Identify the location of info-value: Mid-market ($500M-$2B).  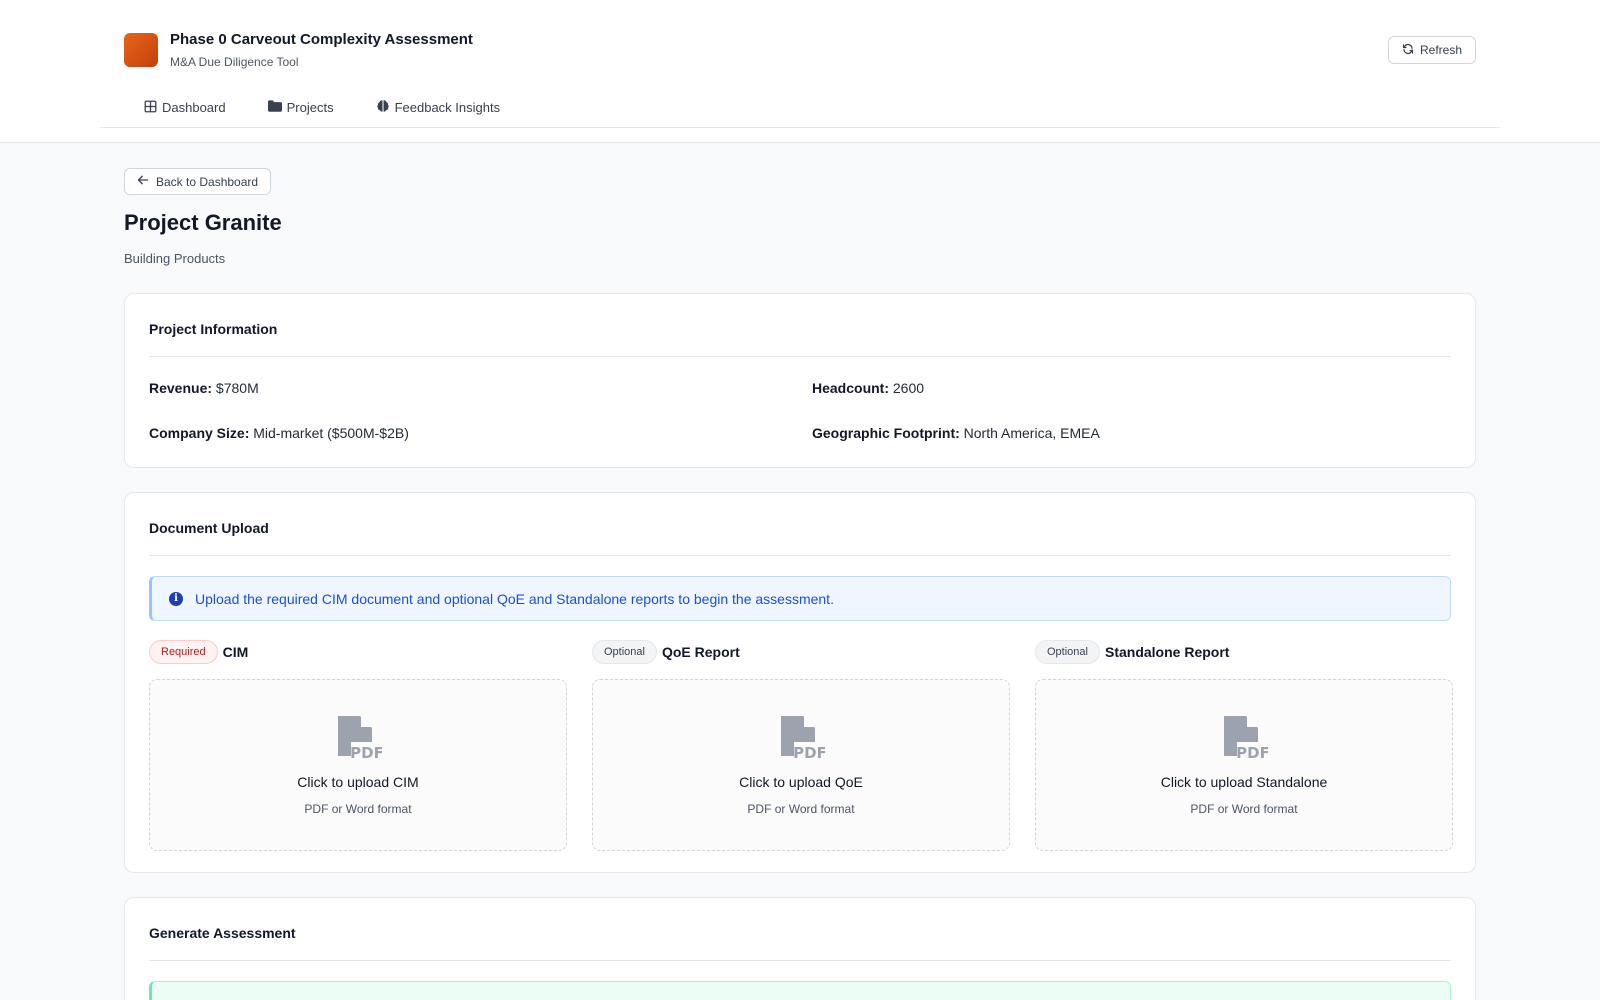
(331, 433).